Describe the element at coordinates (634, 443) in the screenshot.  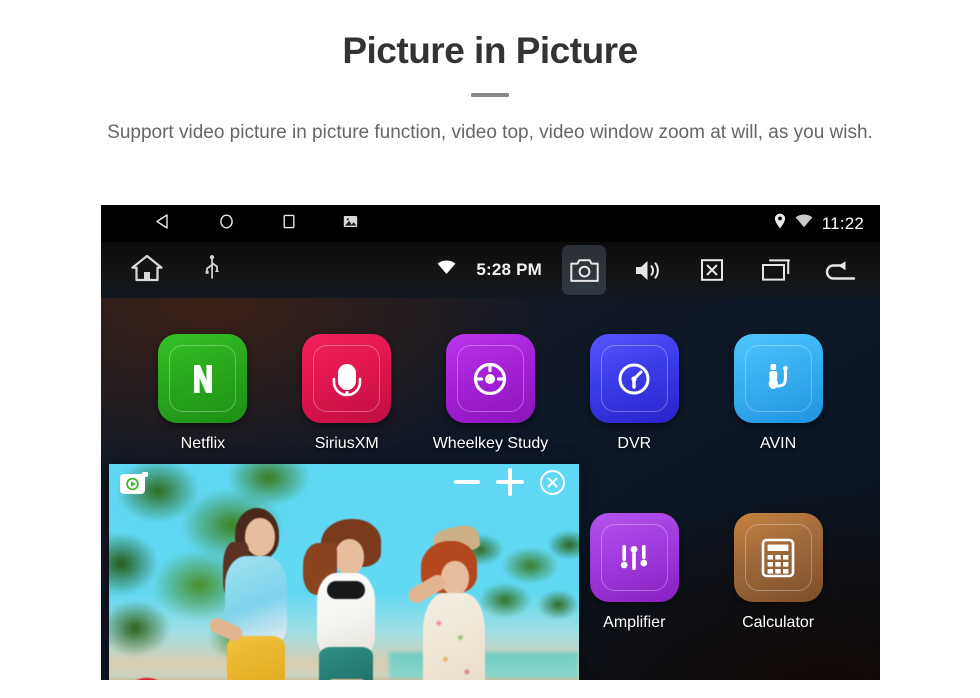
I see `app-label: DVR` at that location.